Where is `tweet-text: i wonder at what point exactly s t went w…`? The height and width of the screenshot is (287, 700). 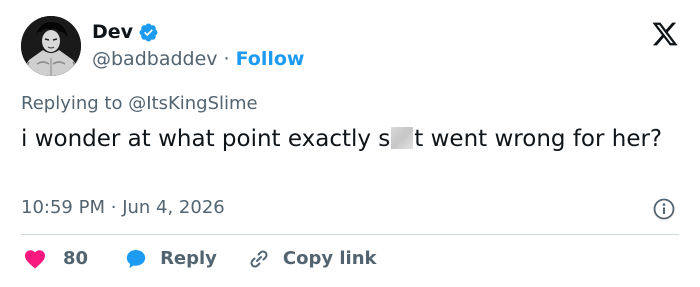 tweet-text: i wonder at what point exactly s t went w… is located at coordinates (351, 139).